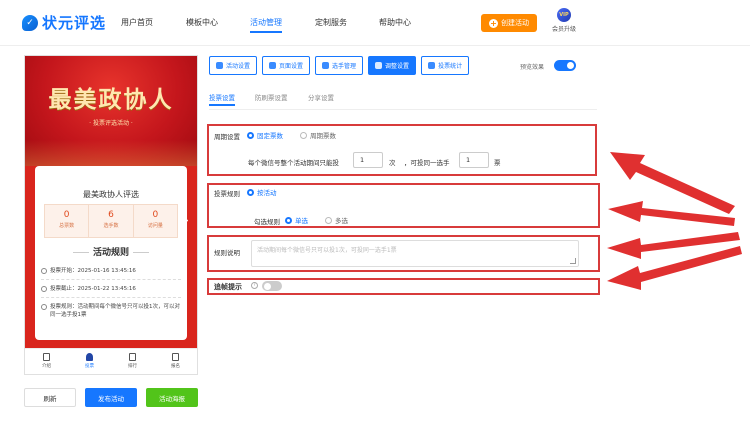 This screenshot has height=423, width=750. Describe the element at coordinates (228, 287) in the screenshot. I see `block-prompt-label: 追帧提示` at that location.